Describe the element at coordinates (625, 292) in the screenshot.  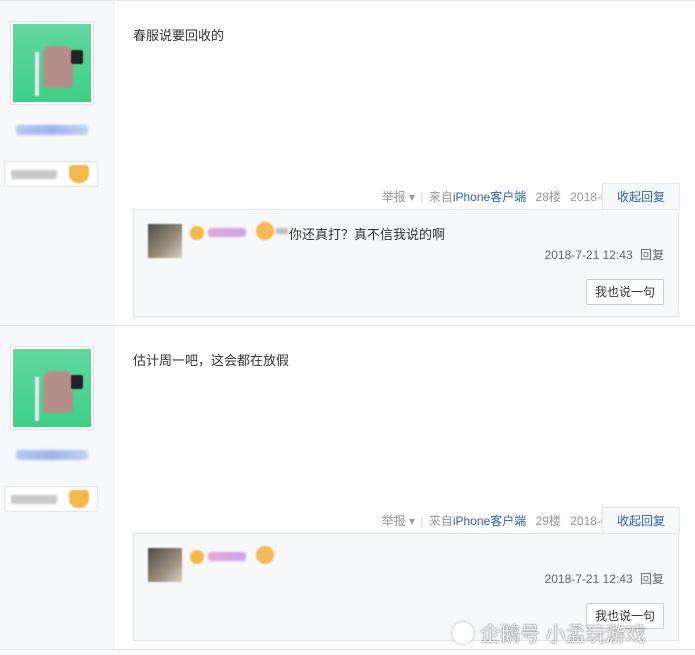
I see `say-something-button: 我也说一句` at that location.